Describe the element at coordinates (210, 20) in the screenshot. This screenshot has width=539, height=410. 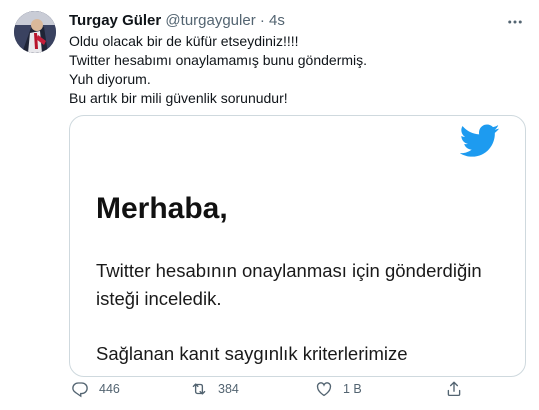
I see `user-handle: @turgayguler` at that location.